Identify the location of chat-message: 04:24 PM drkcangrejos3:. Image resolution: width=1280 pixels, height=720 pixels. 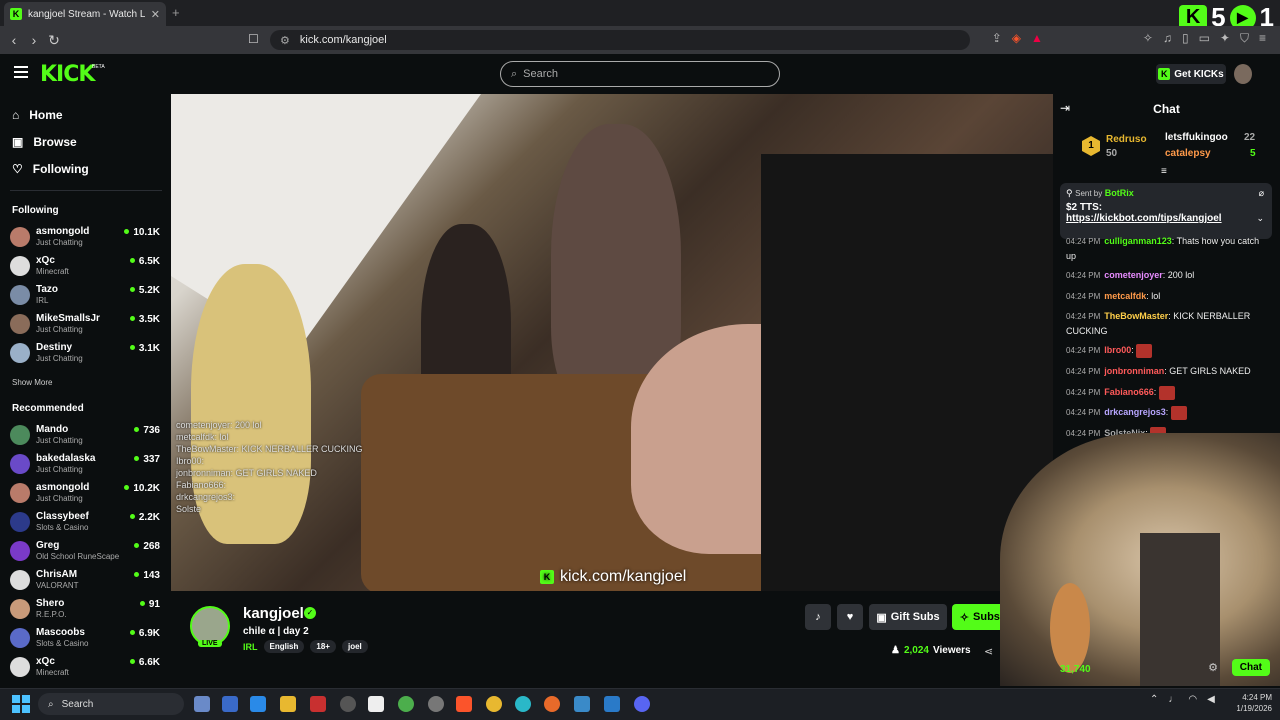
(1166, 412).